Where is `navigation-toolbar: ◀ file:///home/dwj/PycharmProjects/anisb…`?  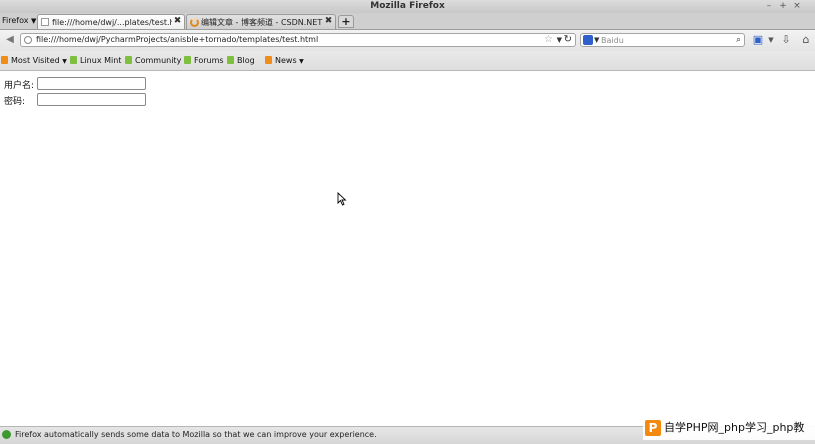
navigation-toolbar: ◀ file:///home/dwj/PycharmProjects/anisb… is located at coordinates (407, 40).